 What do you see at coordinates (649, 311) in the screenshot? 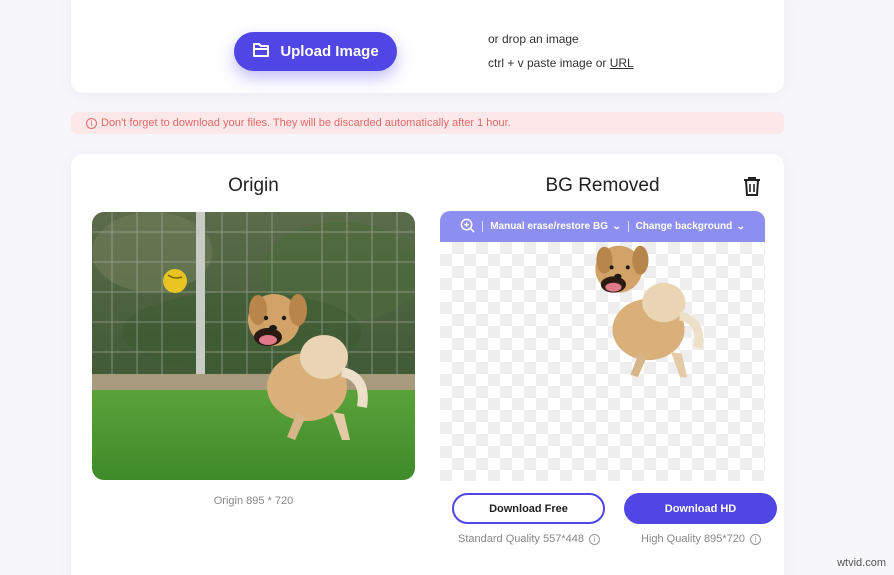
I see `cutout-dog-image` at bounding box center [649, 311].